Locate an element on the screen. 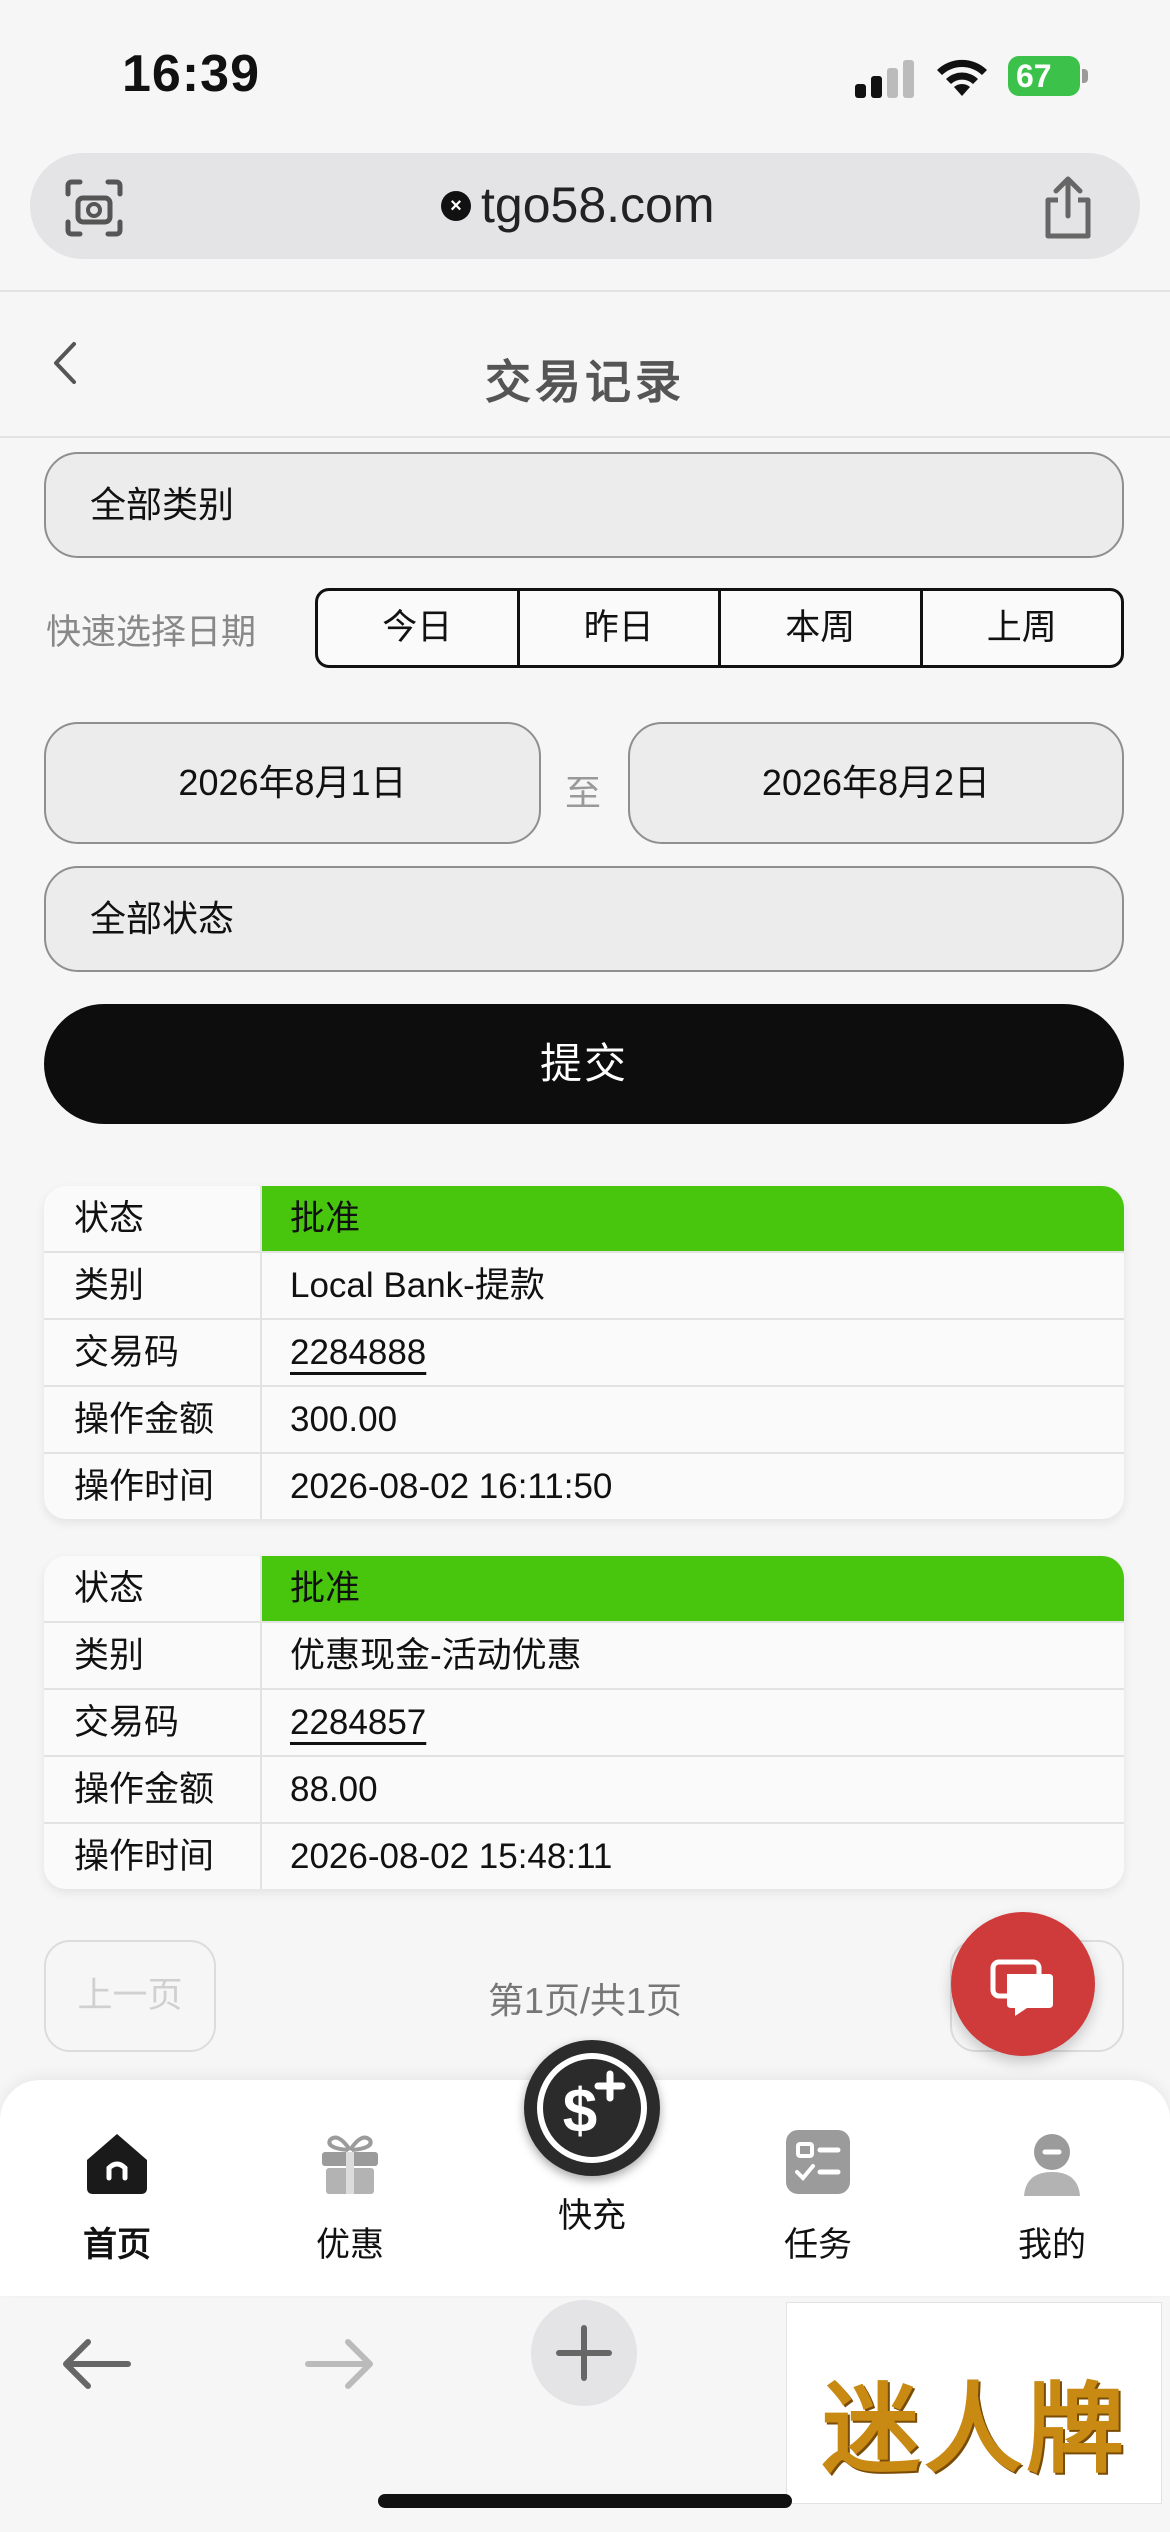 Image resolution: width=1170 pixels, height=2532 pixels. record-row-time: 操作时间 2026-08-02 15:48:11 is located at coordinates (584, 1855).